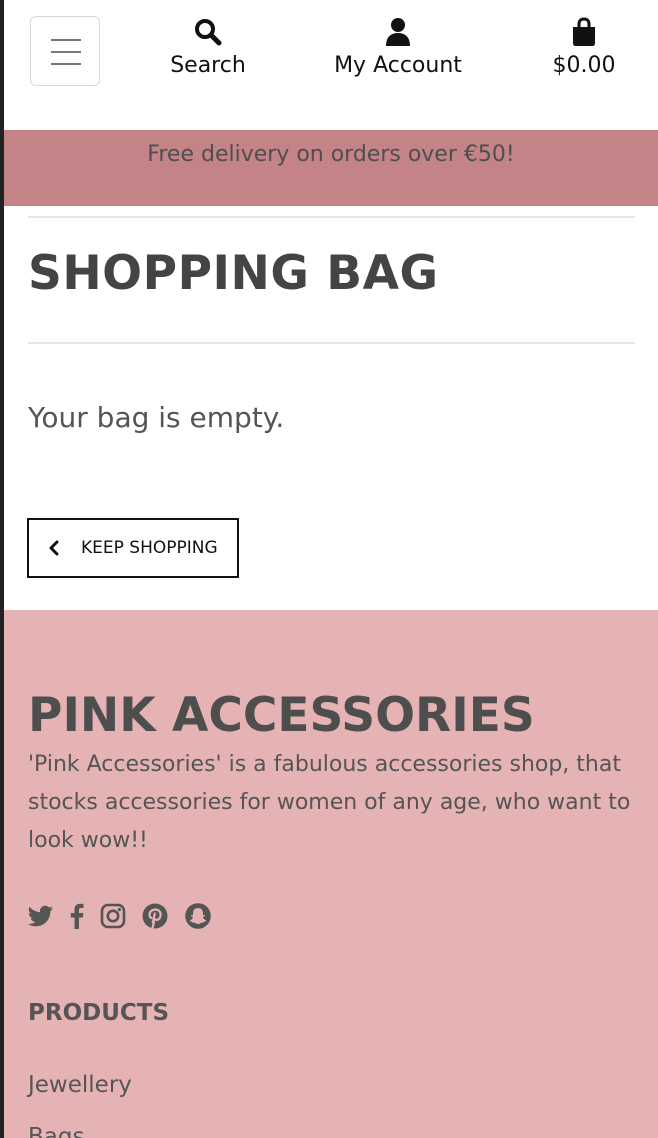  I want to click on footer-link-jewellery: Jewellery, so click(80, 1085).